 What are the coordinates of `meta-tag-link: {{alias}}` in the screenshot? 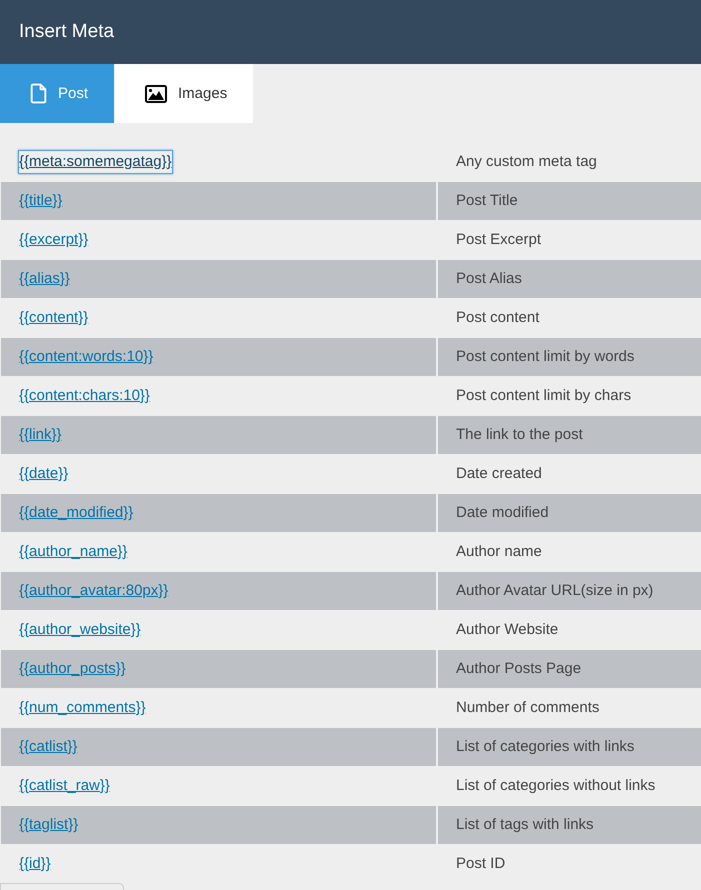 It's located at (44, 279).